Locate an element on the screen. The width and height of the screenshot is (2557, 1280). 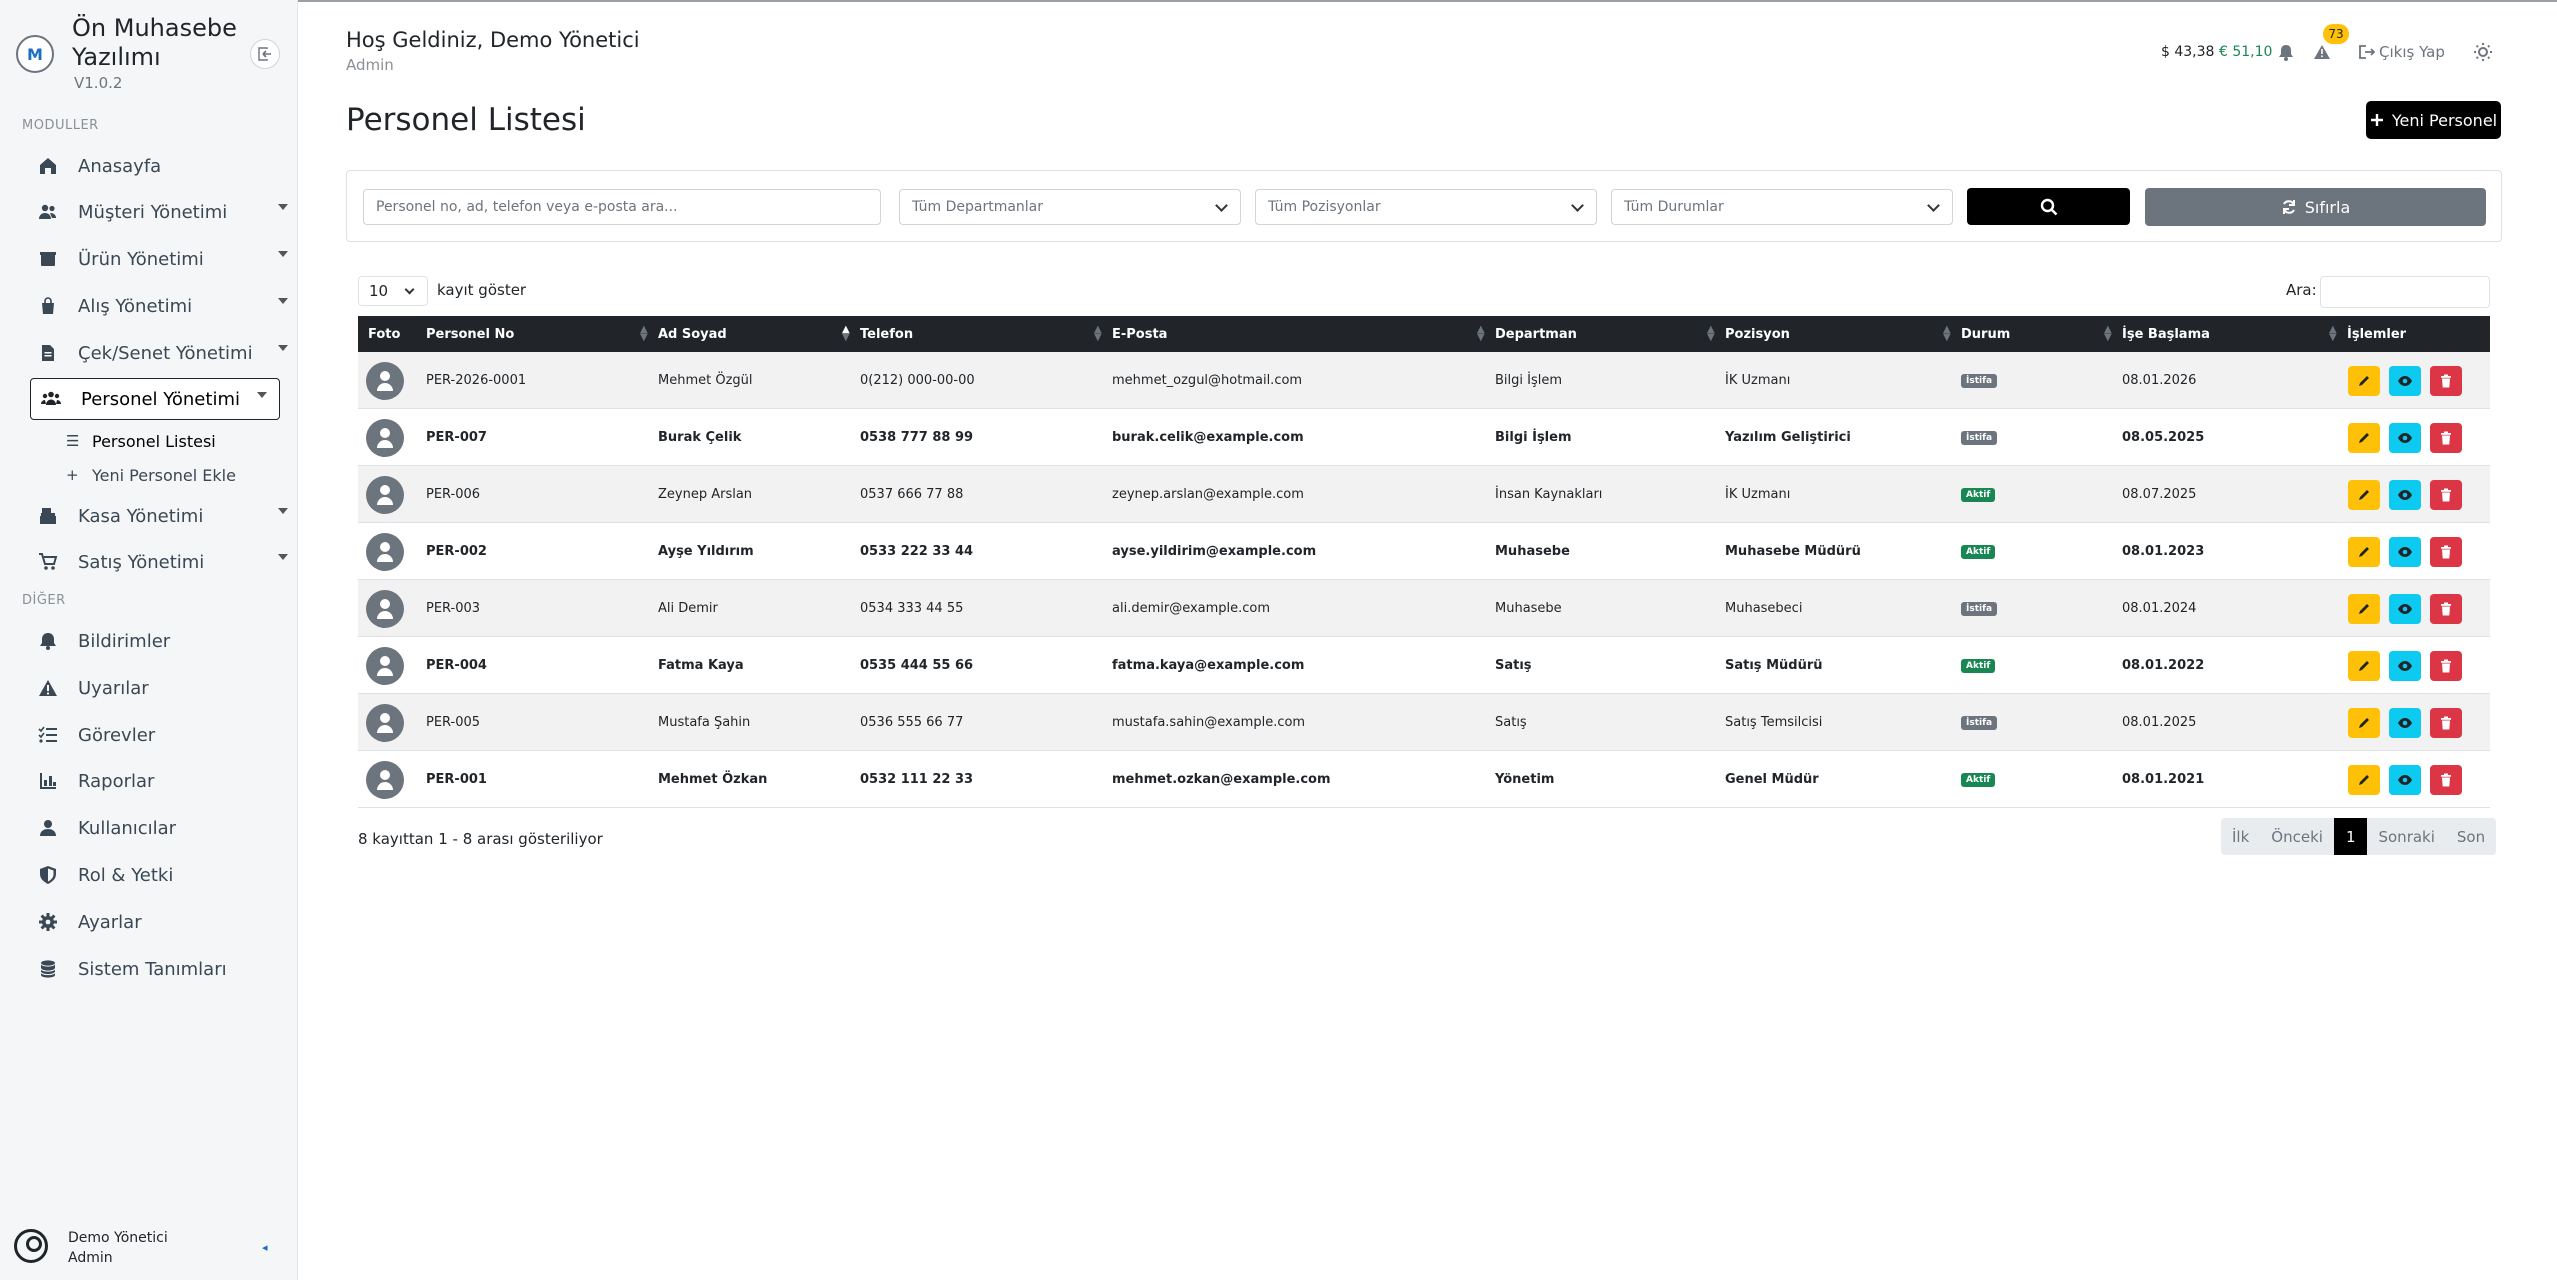
sidebar-other-item-6: Rol & Yetki is located at coordinates (163, 875).